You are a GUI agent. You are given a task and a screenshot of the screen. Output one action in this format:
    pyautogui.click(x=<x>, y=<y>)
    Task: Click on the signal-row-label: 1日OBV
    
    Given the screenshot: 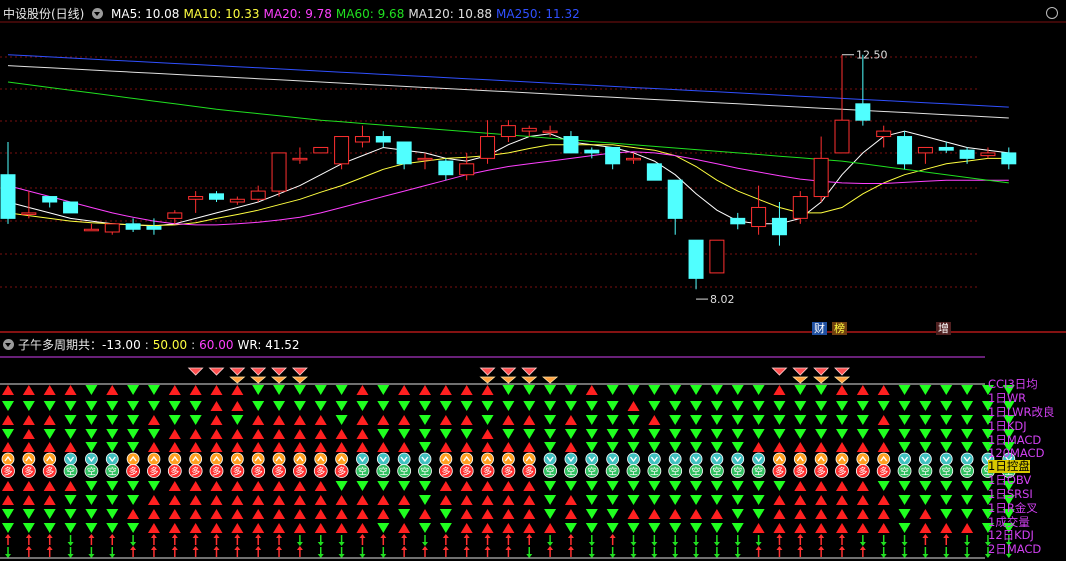 What is the action you would take?
    pyautogui.click(x=1009, y=480)
    